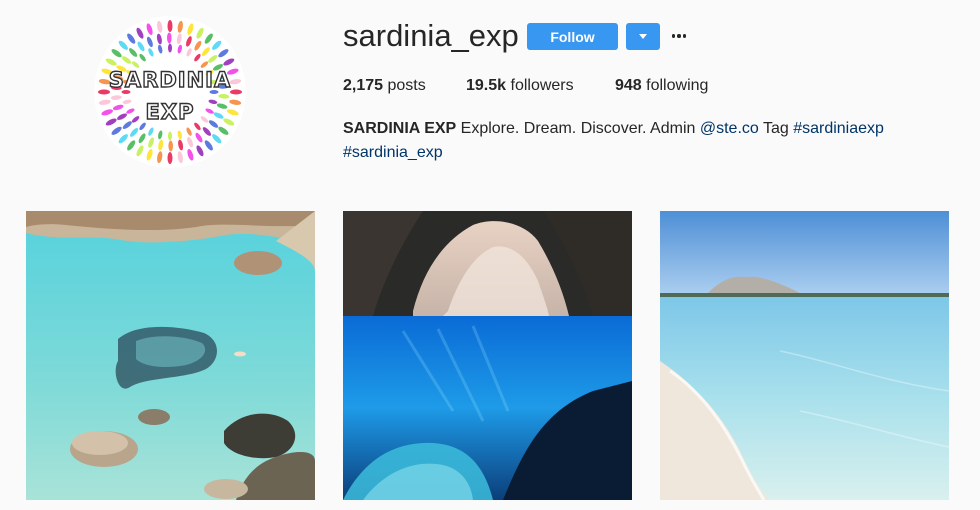 The height and width of the screenshot is (510, 980). I want to click on avatar-splash-graphic, so click(170, 92).